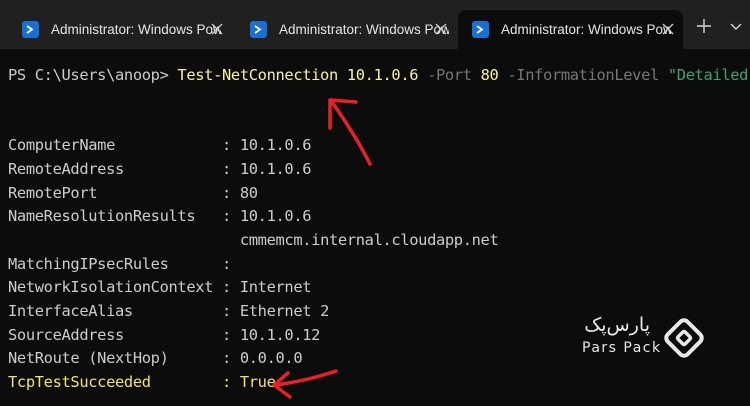  I want to click on output-row: InterfaceAlias : Ethernet 2, so click(168, 311).